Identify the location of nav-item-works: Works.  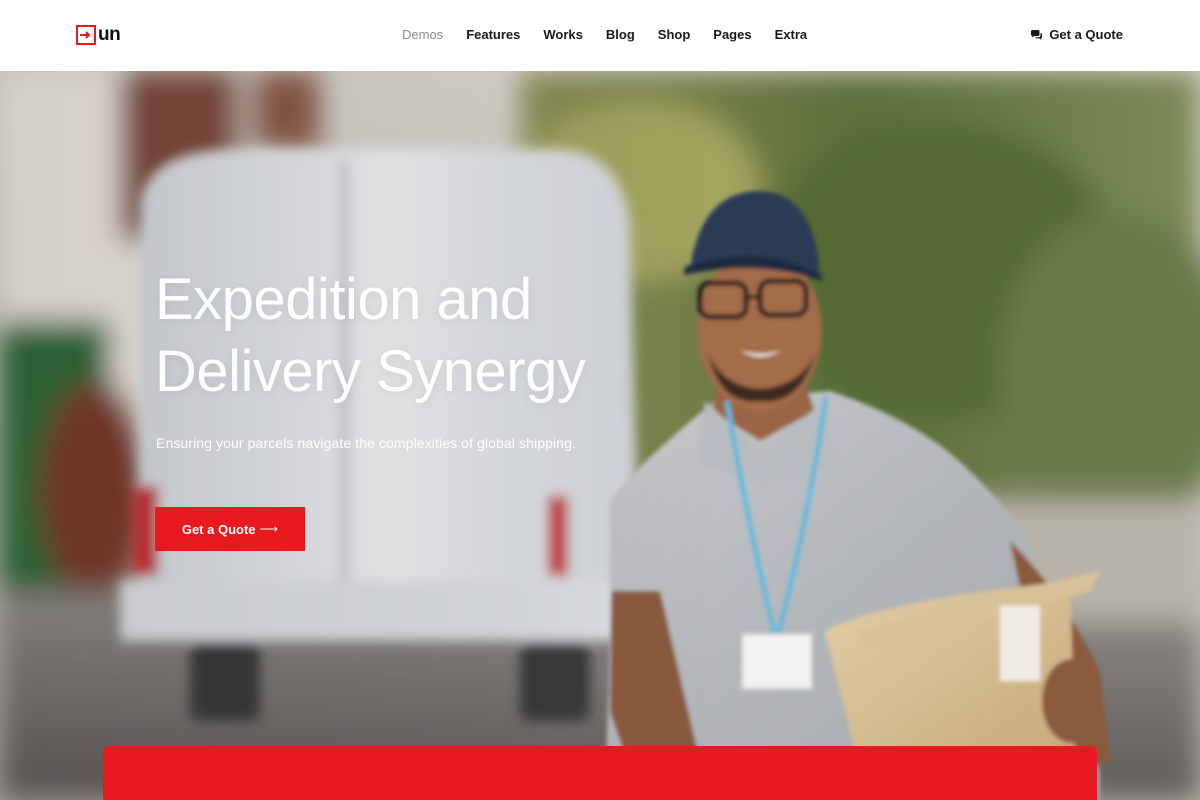
(563, 36).